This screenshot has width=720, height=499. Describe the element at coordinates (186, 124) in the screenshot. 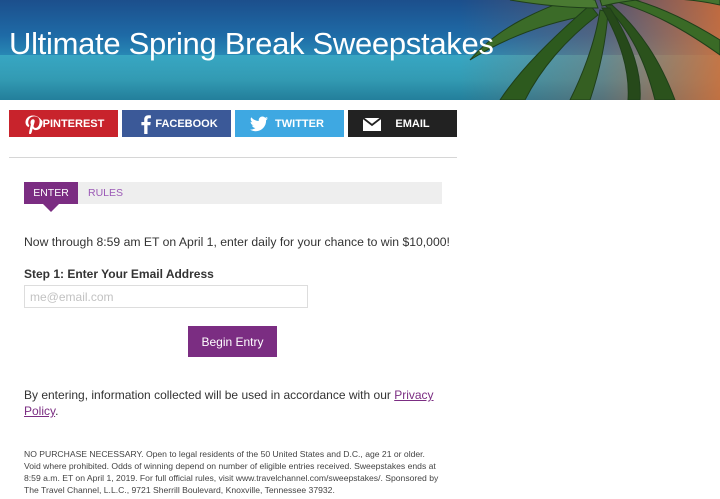

I see `facebook-label: FACEBOOK` at that location.